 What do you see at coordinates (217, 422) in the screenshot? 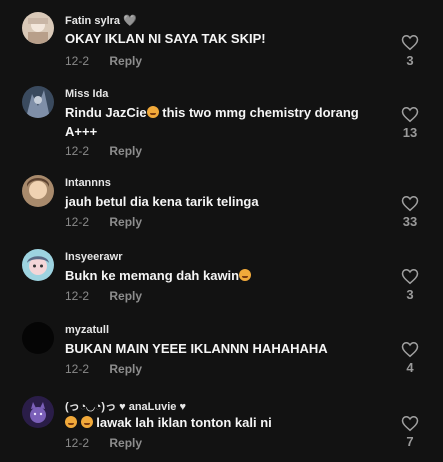
I see `comment-text: lawak lah iklan tonton kali ni` at bounding box center [217, 422].